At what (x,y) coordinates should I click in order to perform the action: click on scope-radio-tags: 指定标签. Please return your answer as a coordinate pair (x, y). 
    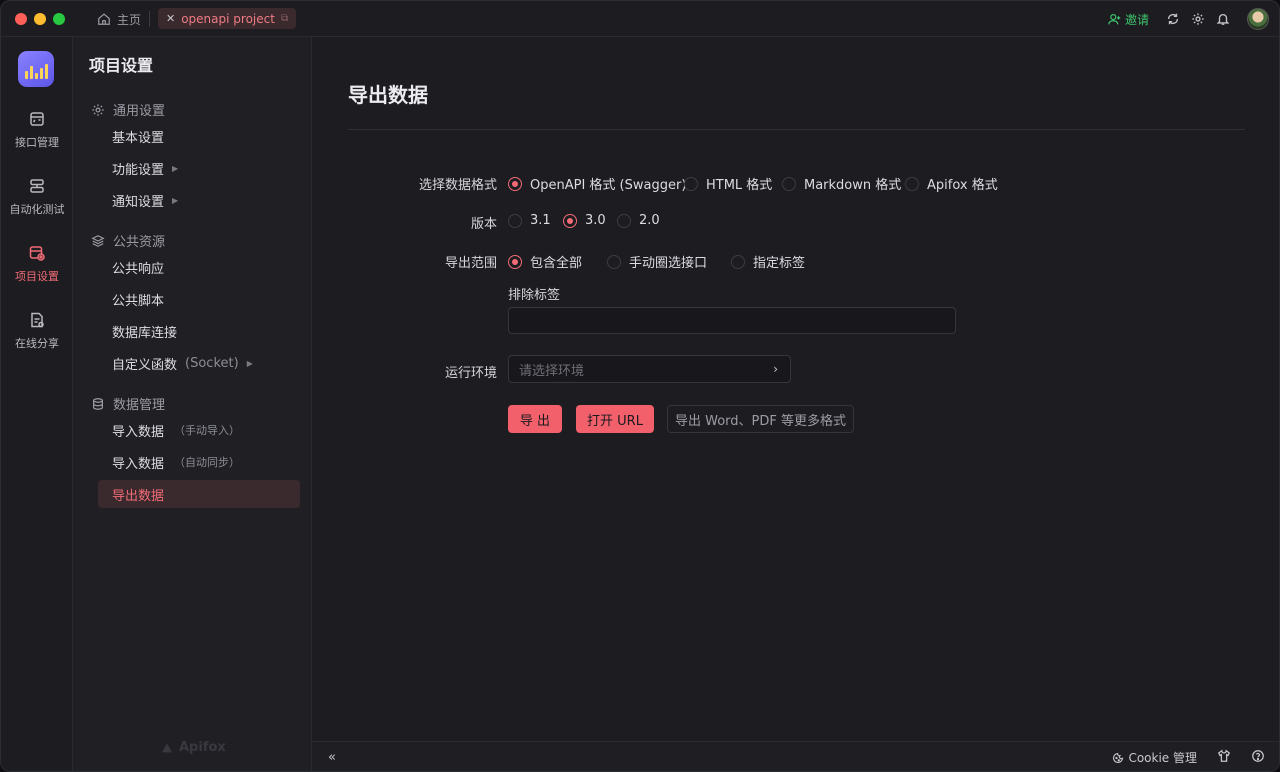
    Looking at the image, I should click on (768, 261).